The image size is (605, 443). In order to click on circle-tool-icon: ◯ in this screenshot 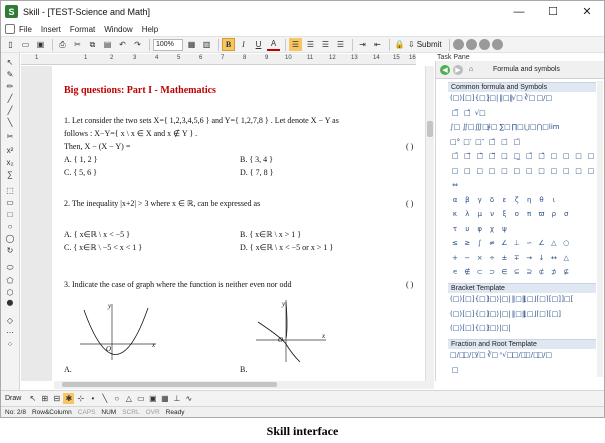, I will do `click(10, 238)`.